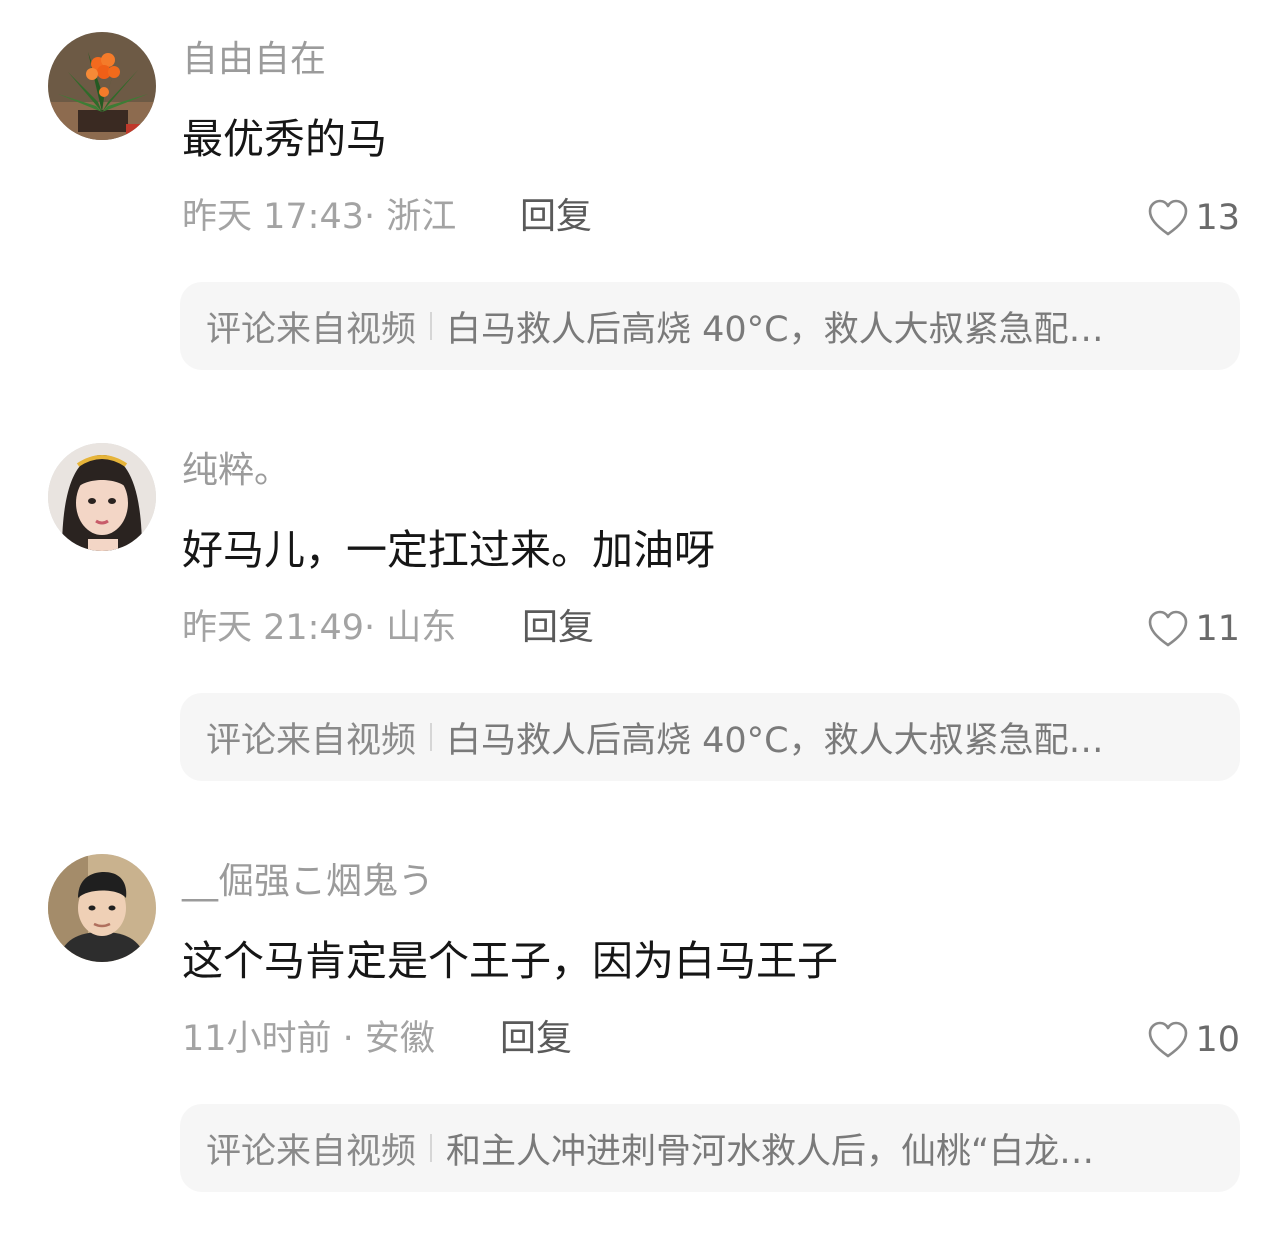  I want to click on like-count: 10, so click(1217, 1040).